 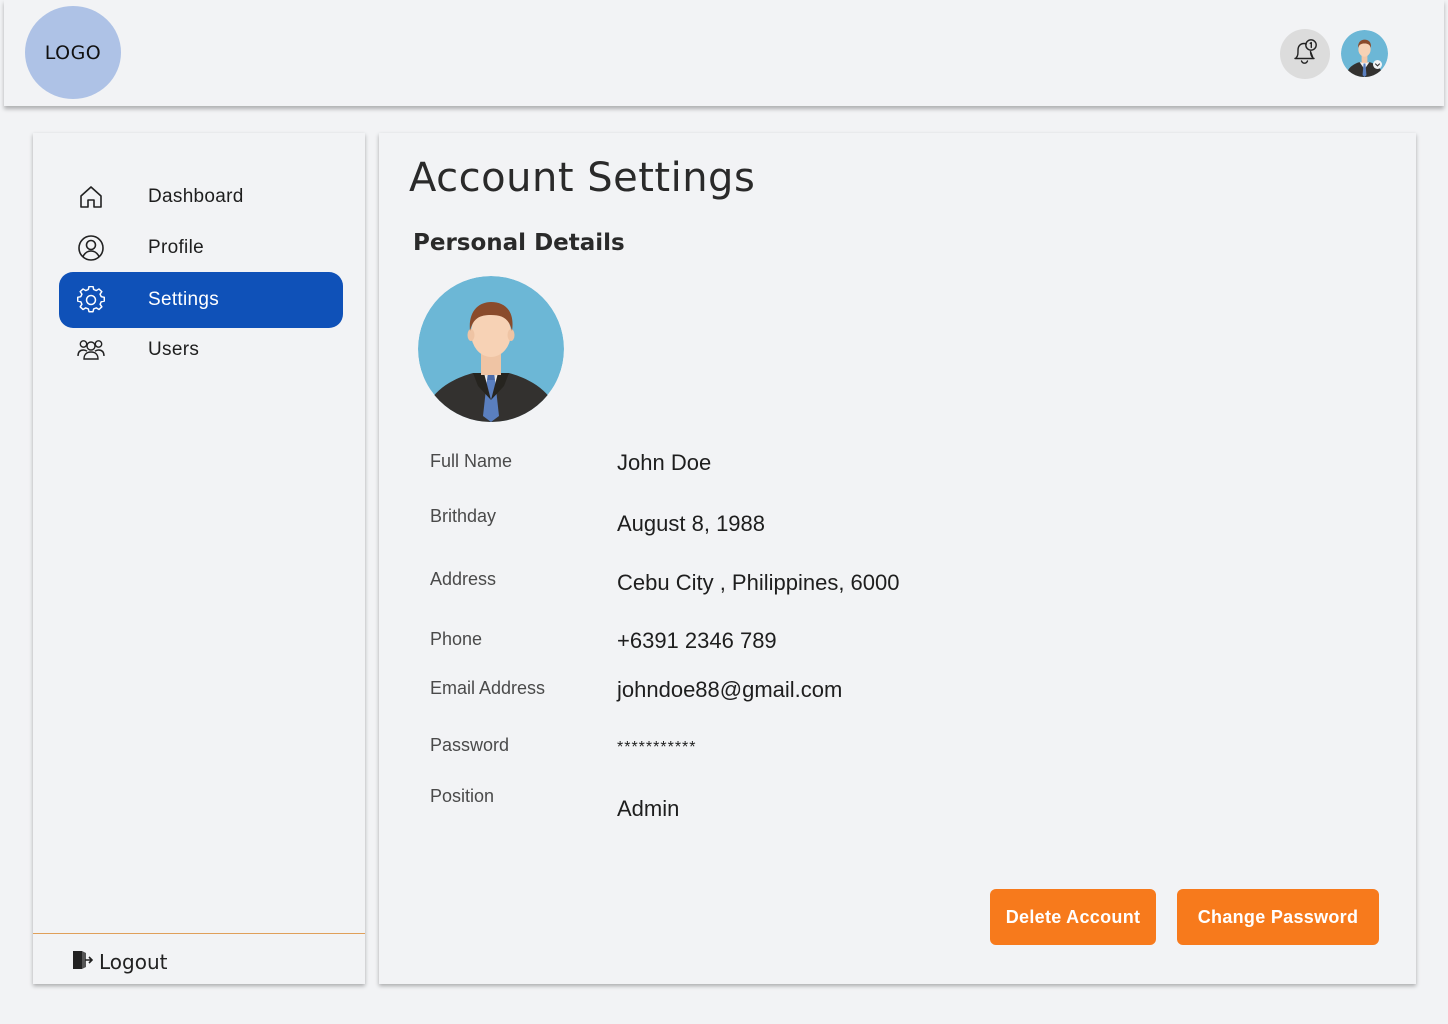 I want to click on full-name-value: John Doe, so click(x=664, y=462).